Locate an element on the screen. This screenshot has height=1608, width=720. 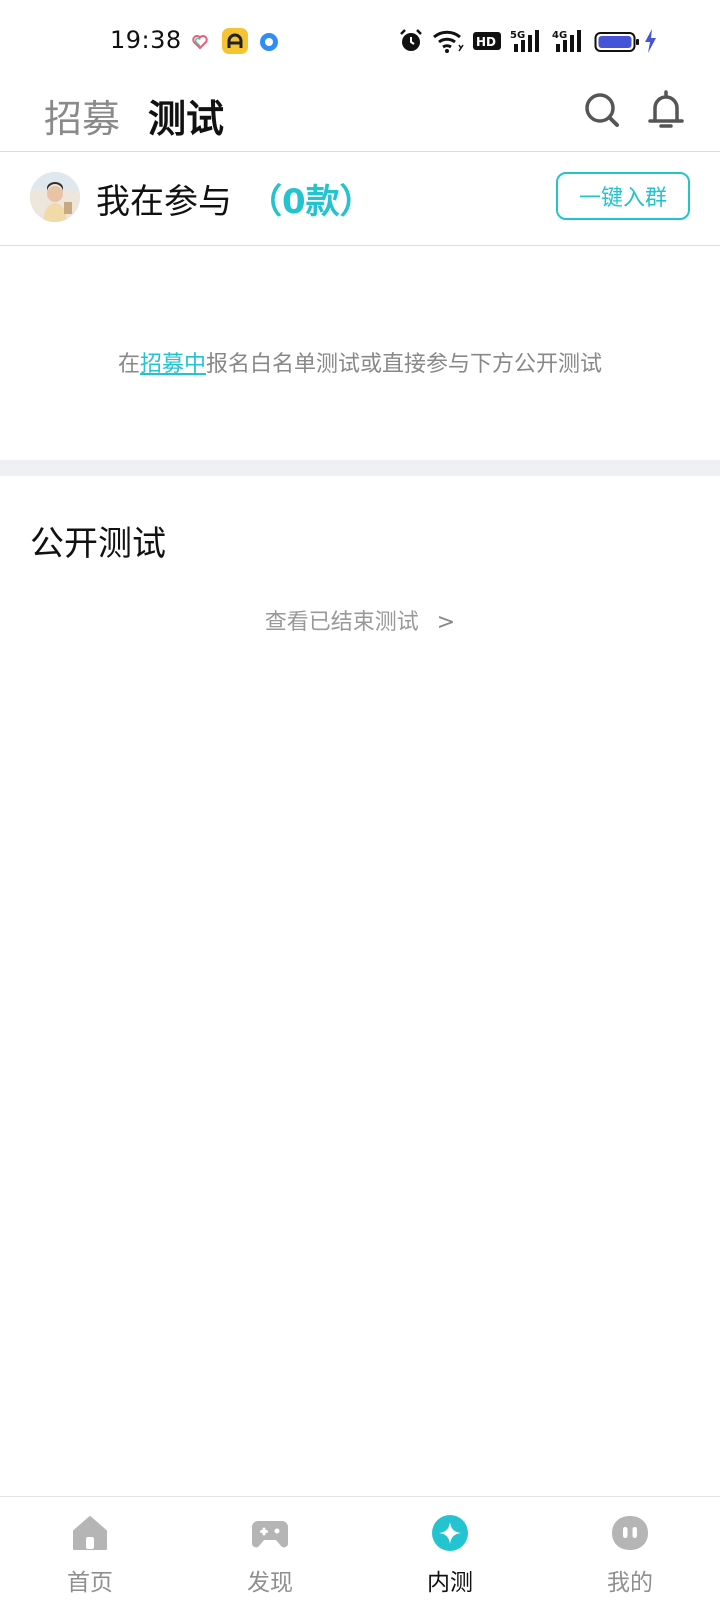
status-time: 19:38 is located at coordinates (146, 40).